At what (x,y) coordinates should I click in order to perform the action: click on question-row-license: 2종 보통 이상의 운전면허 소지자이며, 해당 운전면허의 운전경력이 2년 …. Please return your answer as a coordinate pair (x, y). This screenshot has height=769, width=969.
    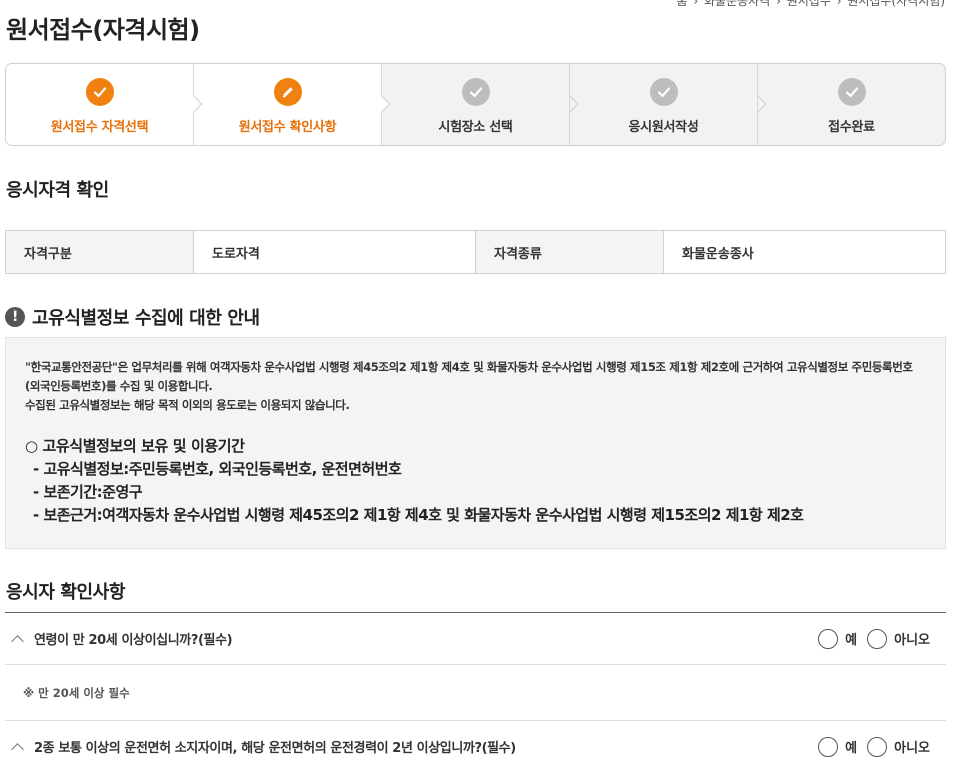
    Looking at the image, I should click on (475, 745).